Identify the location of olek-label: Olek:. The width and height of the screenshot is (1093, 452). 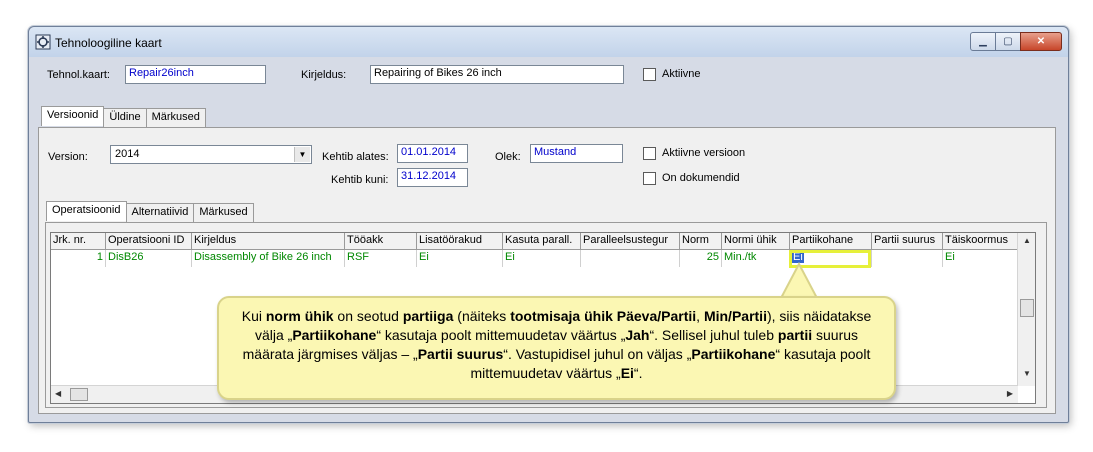
(508, 157).